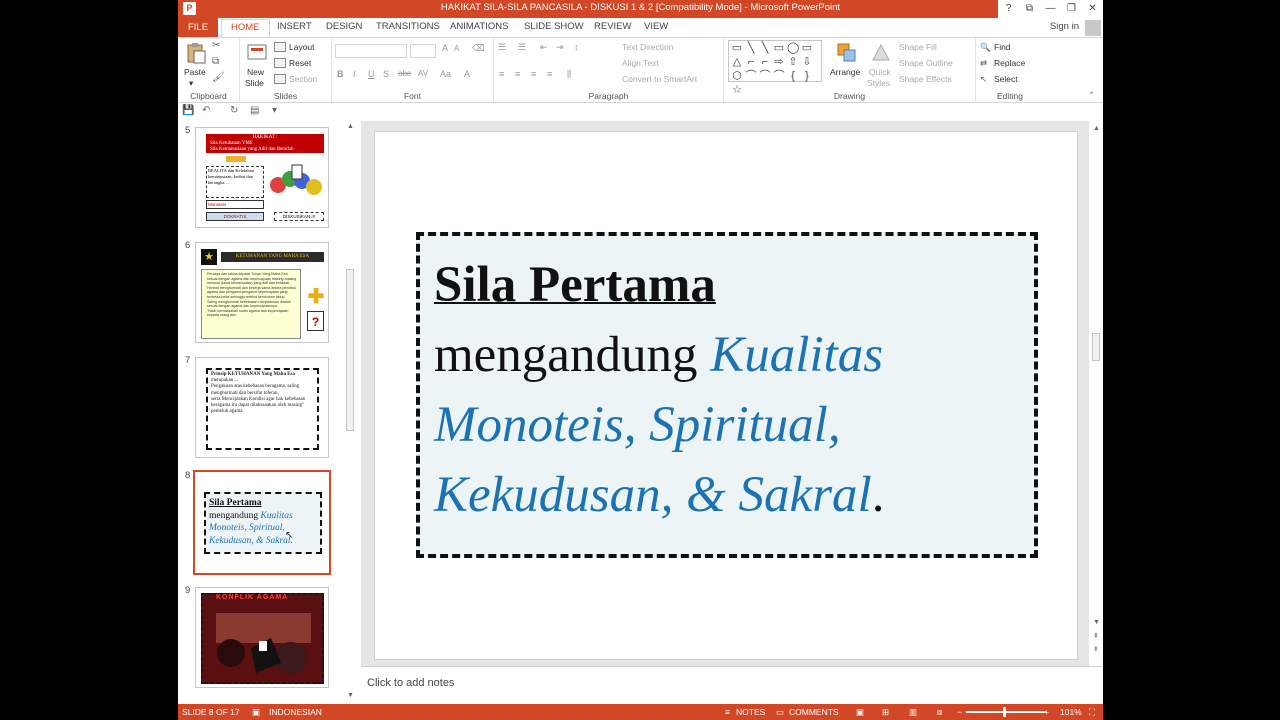  I want to click on close-icon: ✕, so click(1092, 9).